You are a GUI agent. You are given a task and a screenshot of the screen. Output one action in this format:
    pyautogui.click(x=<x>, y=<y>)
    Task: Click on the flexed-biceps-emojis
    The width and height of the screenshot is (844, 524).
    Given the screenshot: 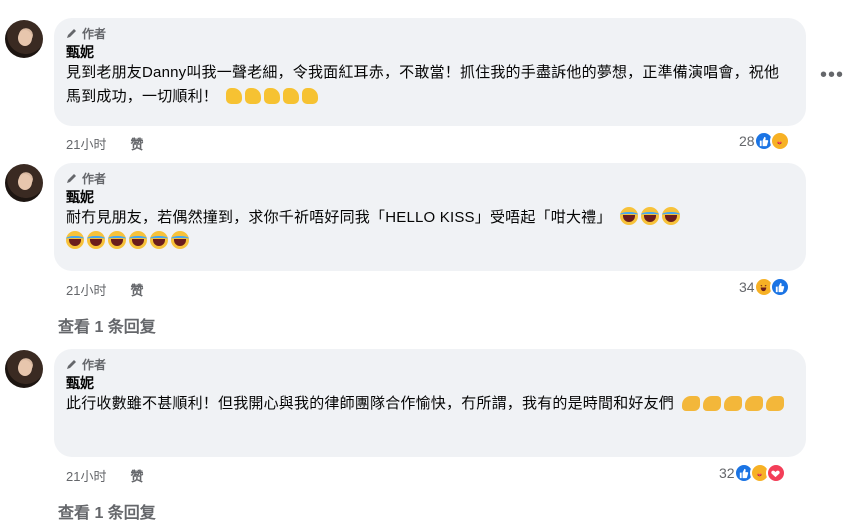 What is the action you would take?
    pyautogui.click(x=733, y=402)
    